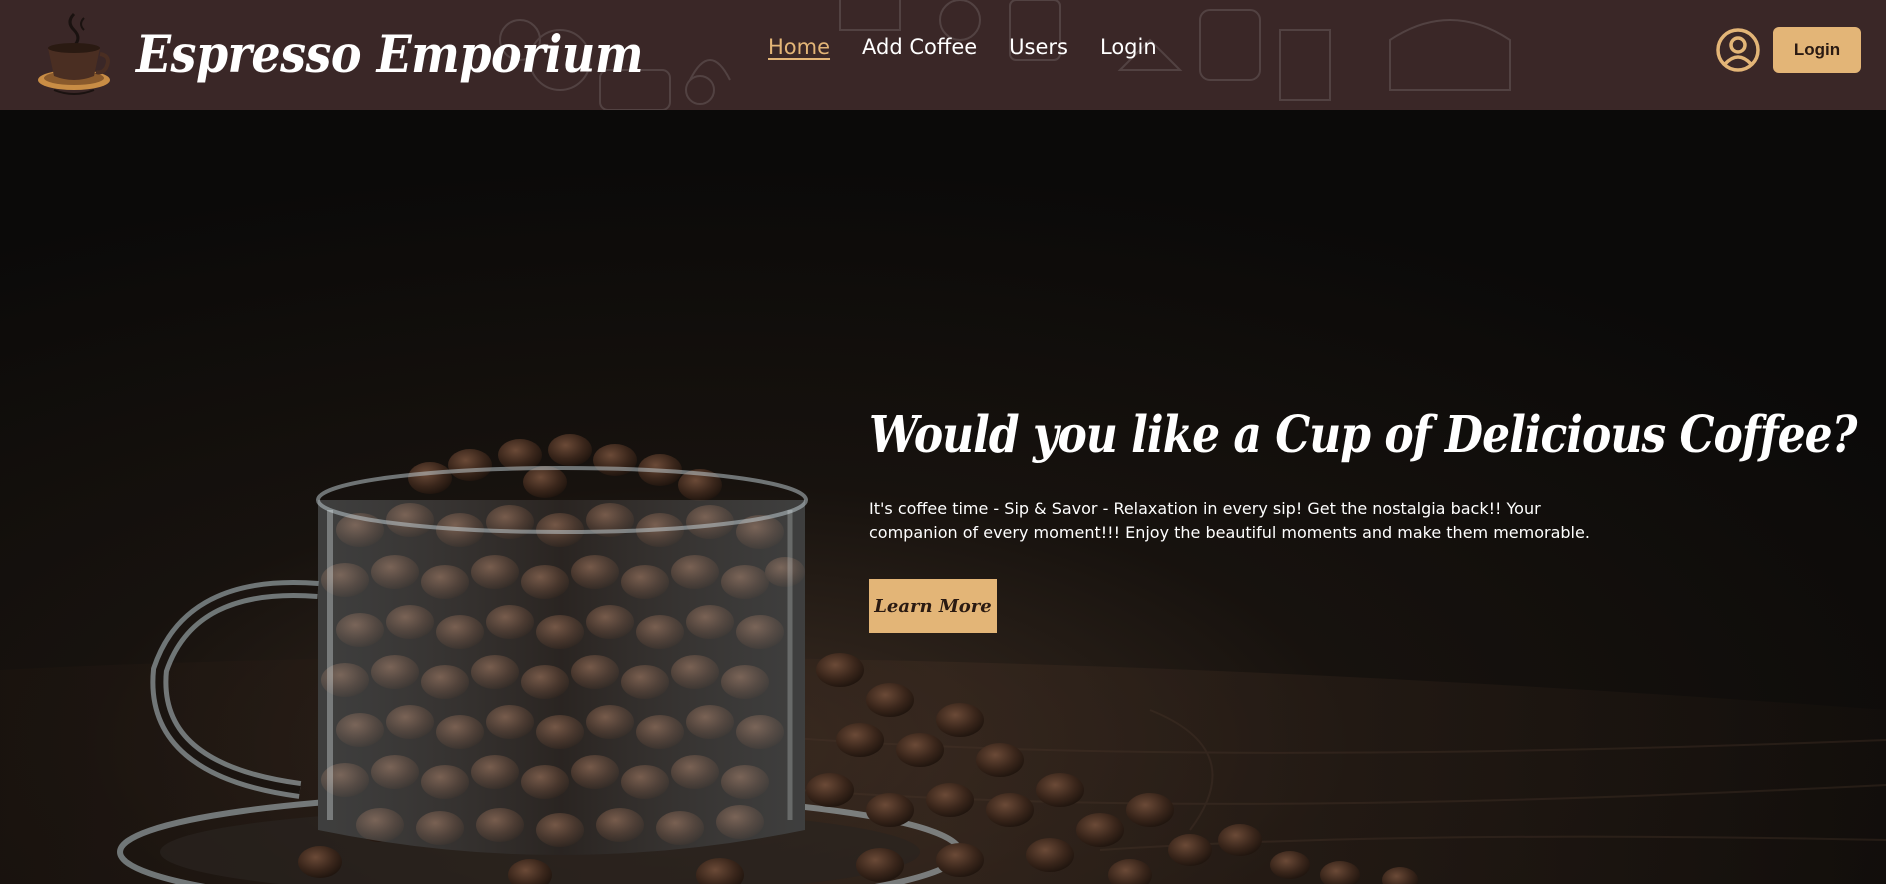 This screenshot has width=1886, height=884. What do you see at coordinates (74, 53) in the screenshot?
I see `coffee-cup-logo-icon` at bounding box center [74, 53].